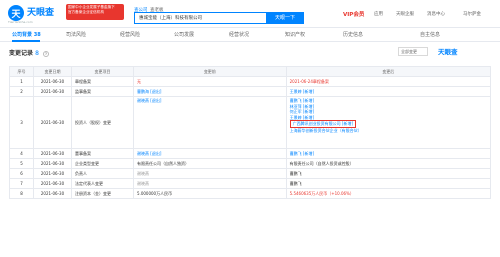 This screenshot has height=257, width=500. I want to click on search-button: 天眼一下, so click(285, 18).